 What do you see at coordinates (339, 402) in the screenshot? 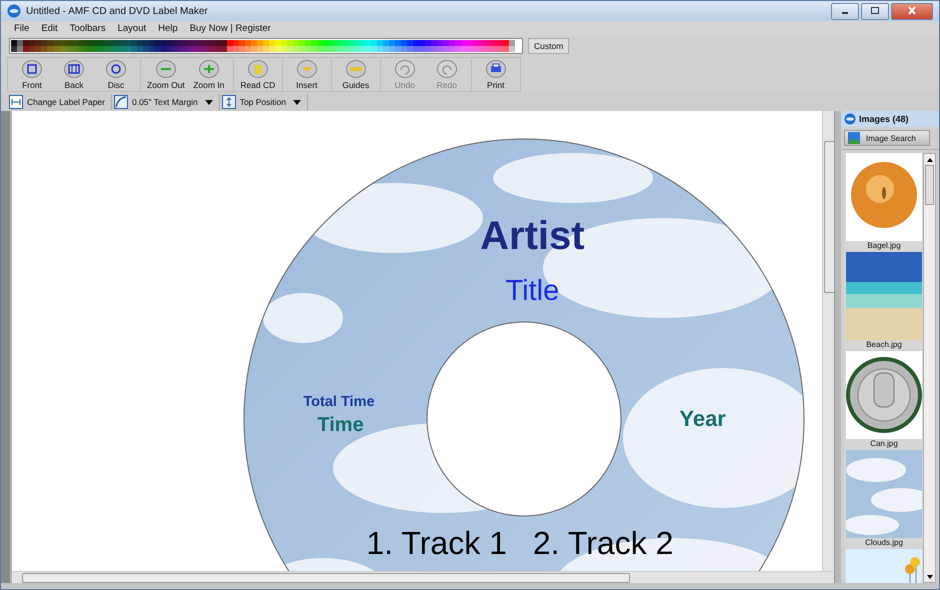
I see `total-time-text: Total Time` at bounding box center [339, 402].